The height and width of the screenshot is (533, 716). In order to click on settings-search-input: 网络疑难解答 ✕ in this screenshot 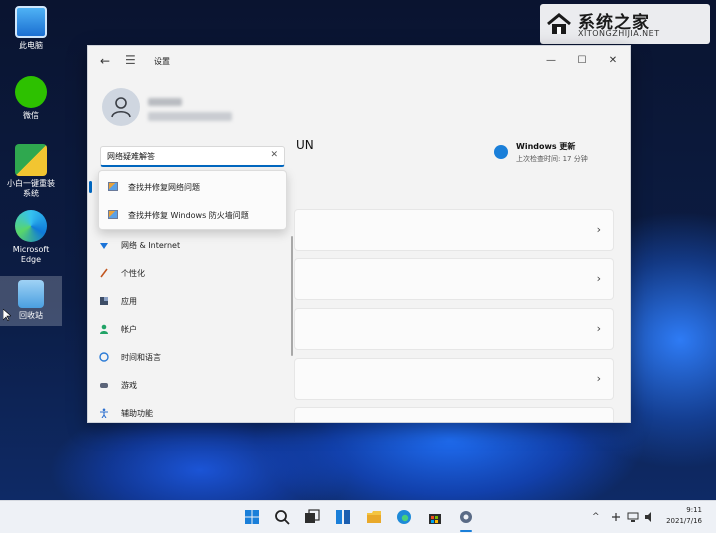, I will do `click(192, 156)`.